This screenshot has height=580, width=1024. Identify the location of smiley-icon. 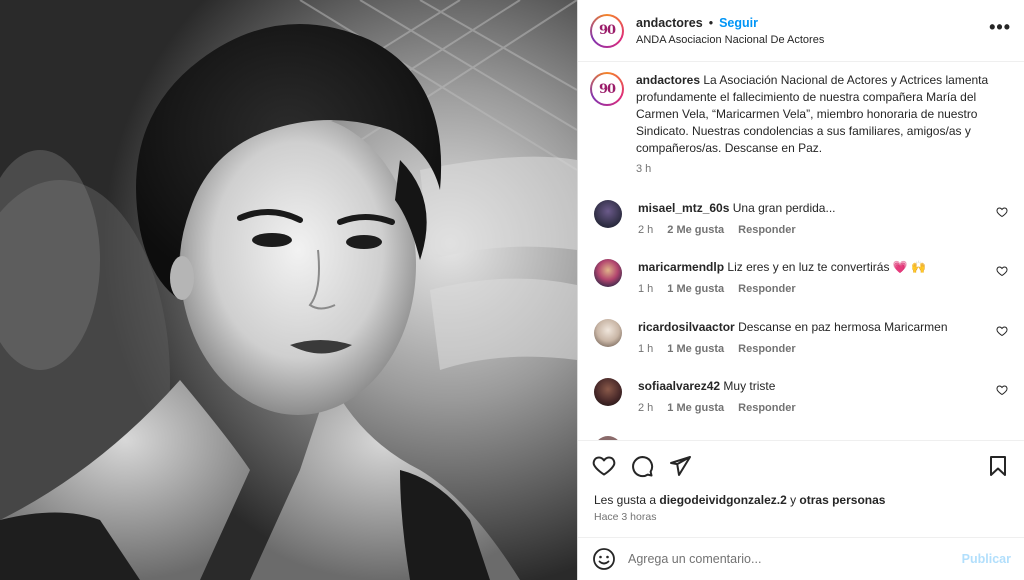
(604, 559).